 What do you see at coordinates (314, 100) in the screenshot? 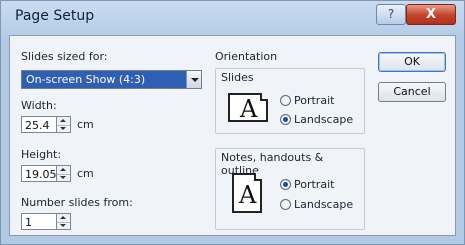
I see `slides-portrait-label: Portrait` at bounding box center [314, 100].